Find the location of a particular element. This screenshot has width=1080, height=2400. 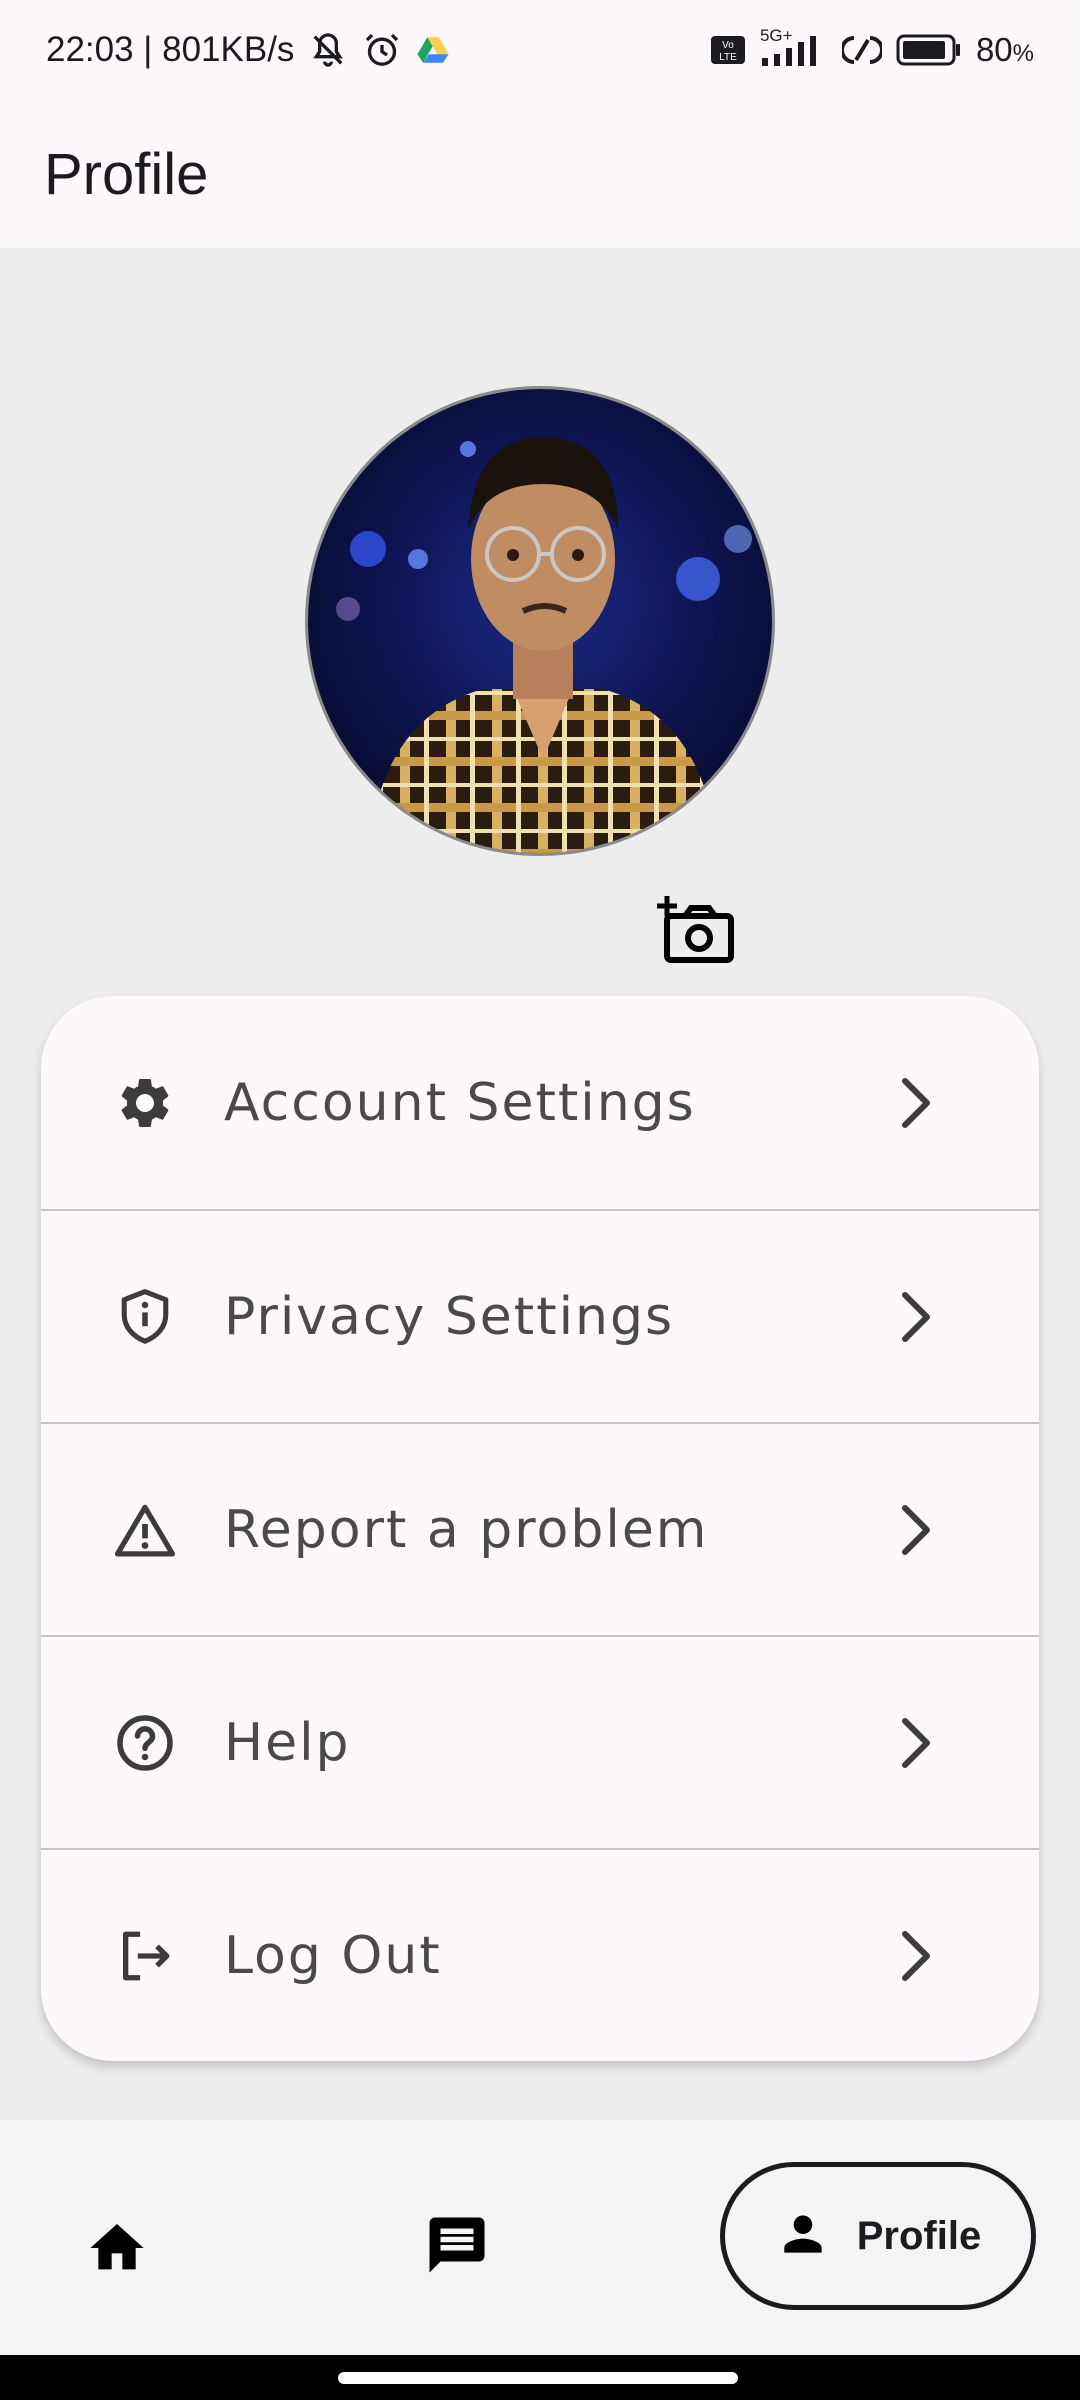

bottom-navigation: Profile is located at coordinates (540, 2237).